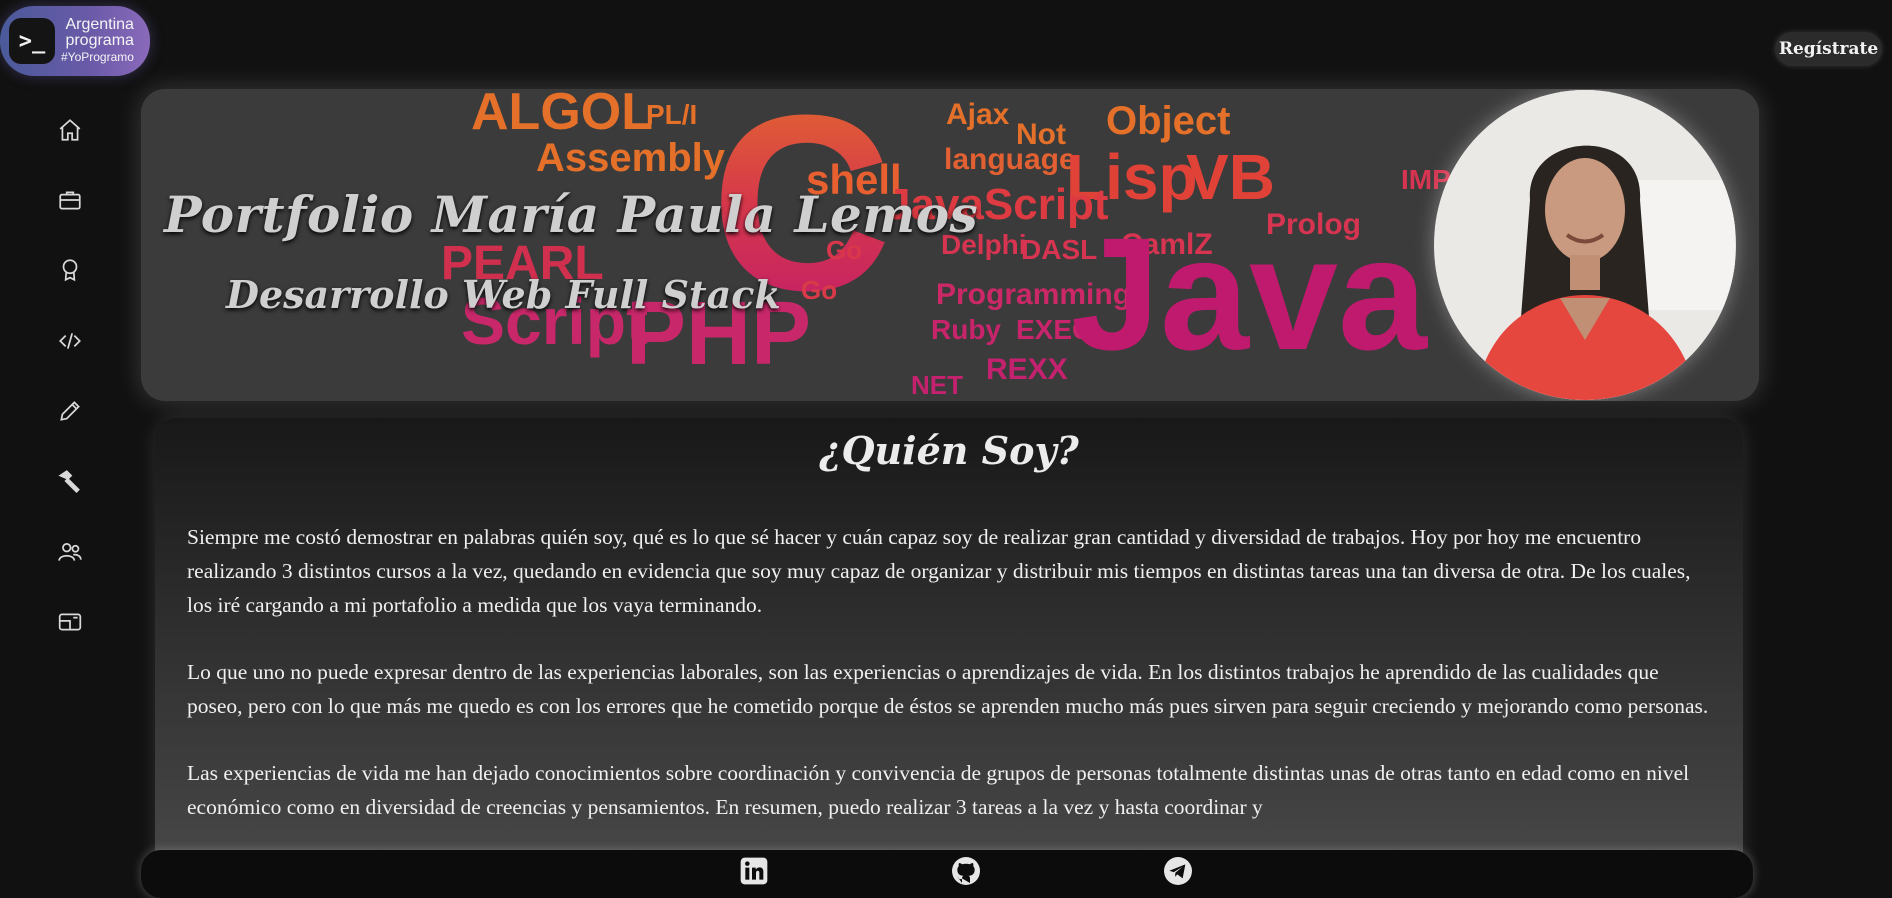  I want to click on logo-line-2: programa, so click(99, 40).